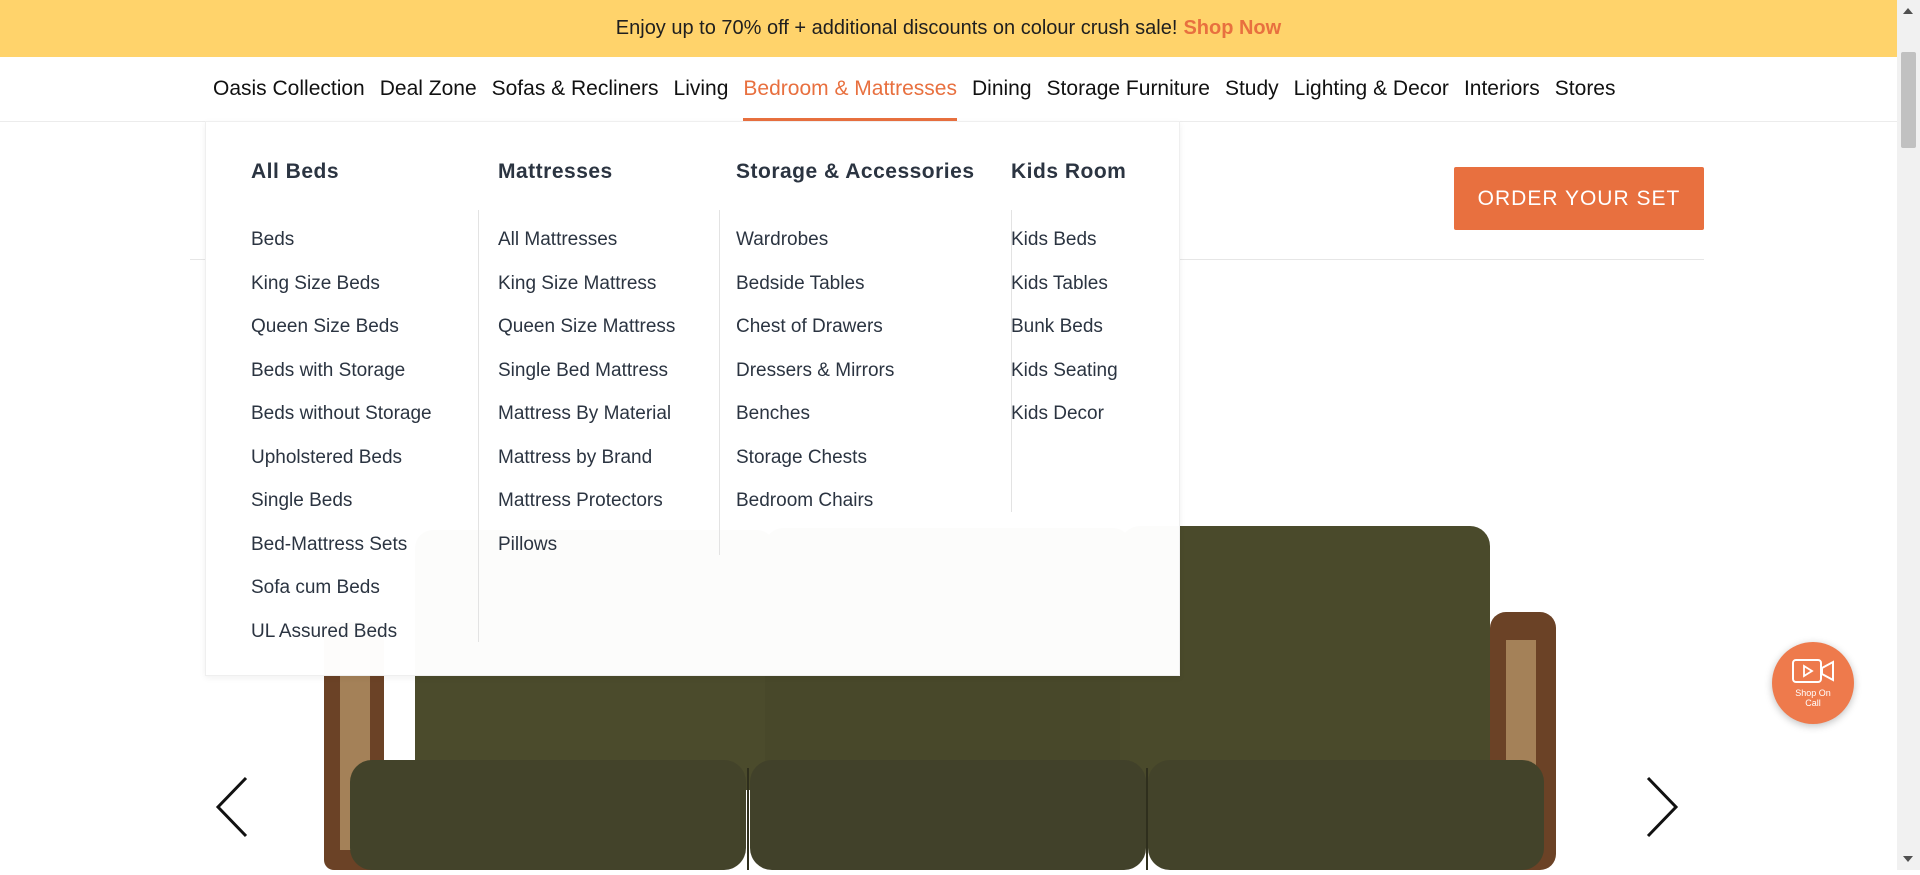 The image size is (1920, 875). I want to click on chevron-right-icon, so click(1662, 807).